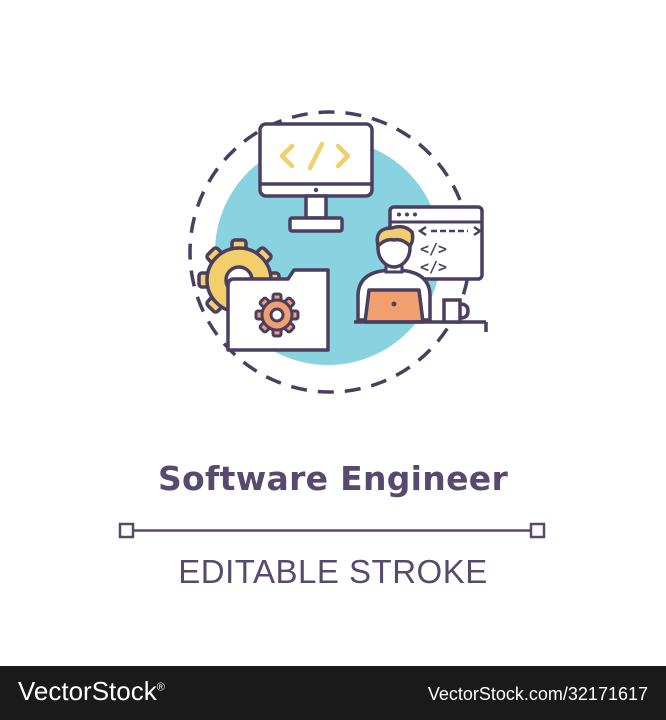  Describe the element at coordinates (456, 311) in the screenshot. I see `coffee-mug-icon` at that location.